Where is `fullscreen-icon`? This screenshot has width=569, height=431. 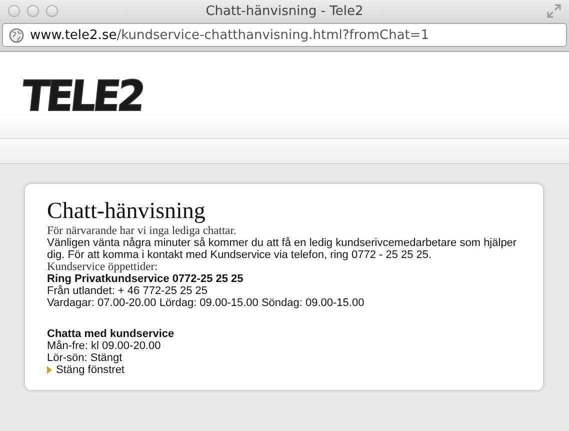
fullscreen-icon is located at coordinates (554, 11).